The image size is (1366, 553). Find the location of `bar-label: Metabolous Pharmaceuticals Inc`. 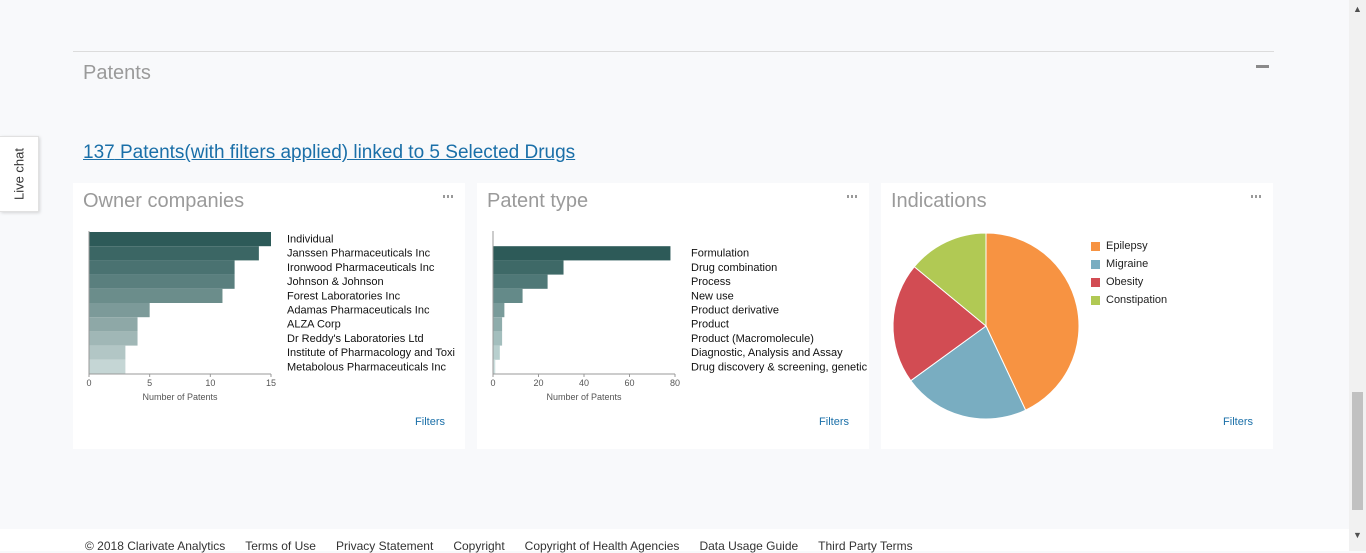

bar-label: Metabolous Pharmaceuticals Inc is located at coordinates (366, 367).